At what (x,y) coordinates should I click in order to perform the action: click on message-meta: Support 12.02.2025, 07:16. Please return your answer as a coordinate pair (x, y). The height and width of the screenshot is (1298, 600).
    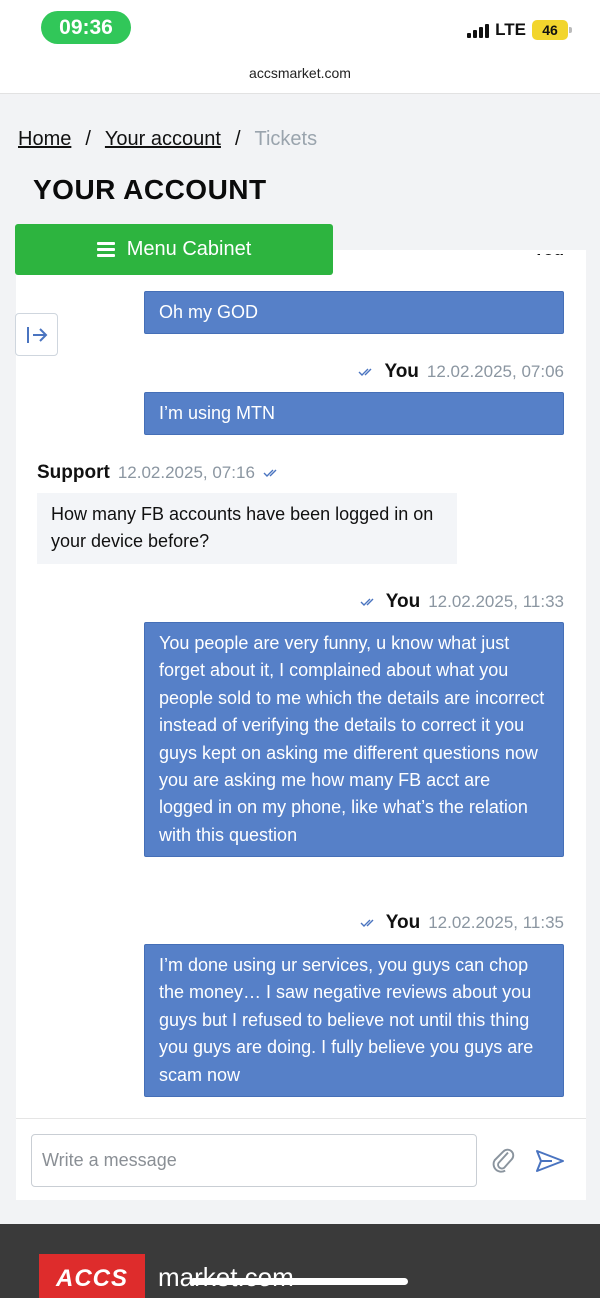
    Looking at the image, I should click on (159, 473).